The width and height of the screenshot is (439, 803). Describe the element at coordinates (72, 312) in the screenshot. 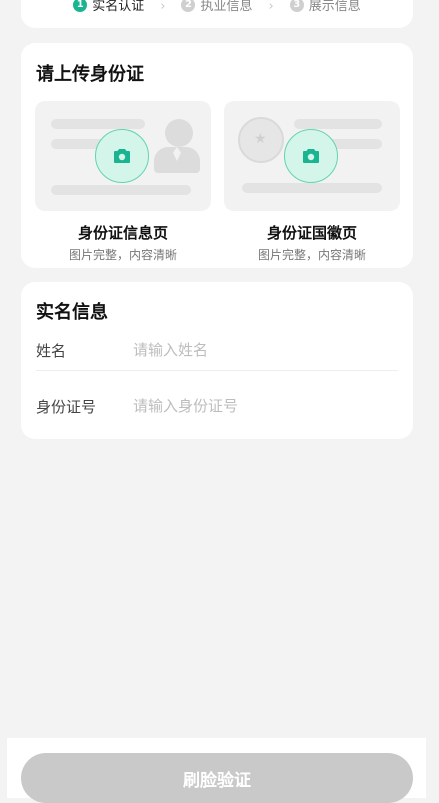

I see `info-title: 实名信息` at that location.